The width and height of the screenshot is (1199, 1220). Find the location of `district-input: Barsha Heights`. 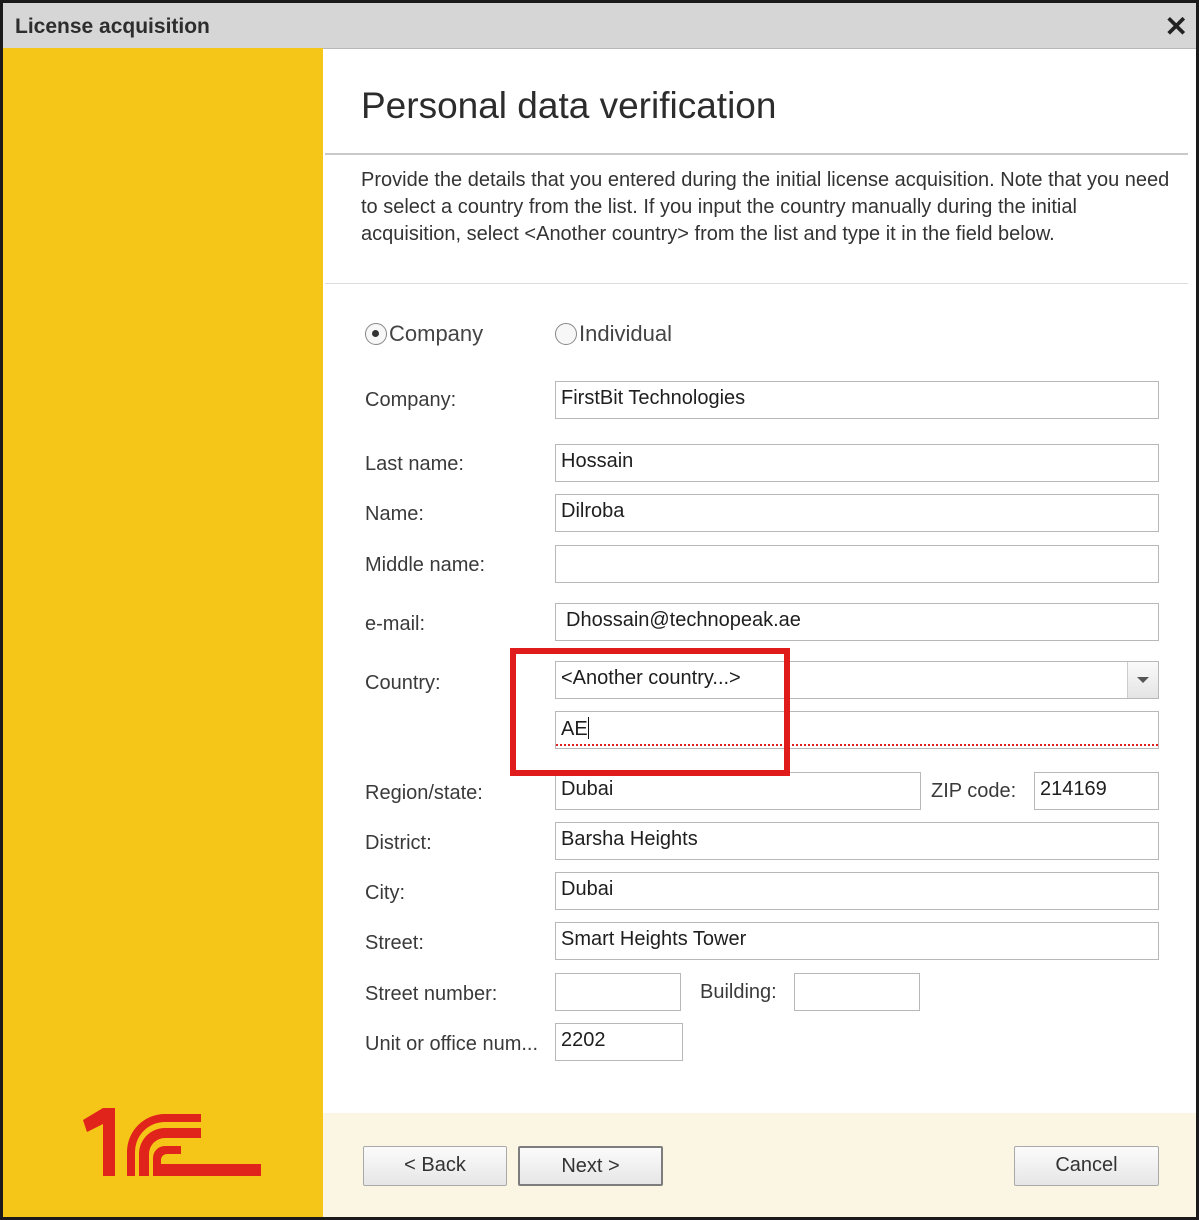

district-input: Barsha Heights is located at coordinates (857, 841).